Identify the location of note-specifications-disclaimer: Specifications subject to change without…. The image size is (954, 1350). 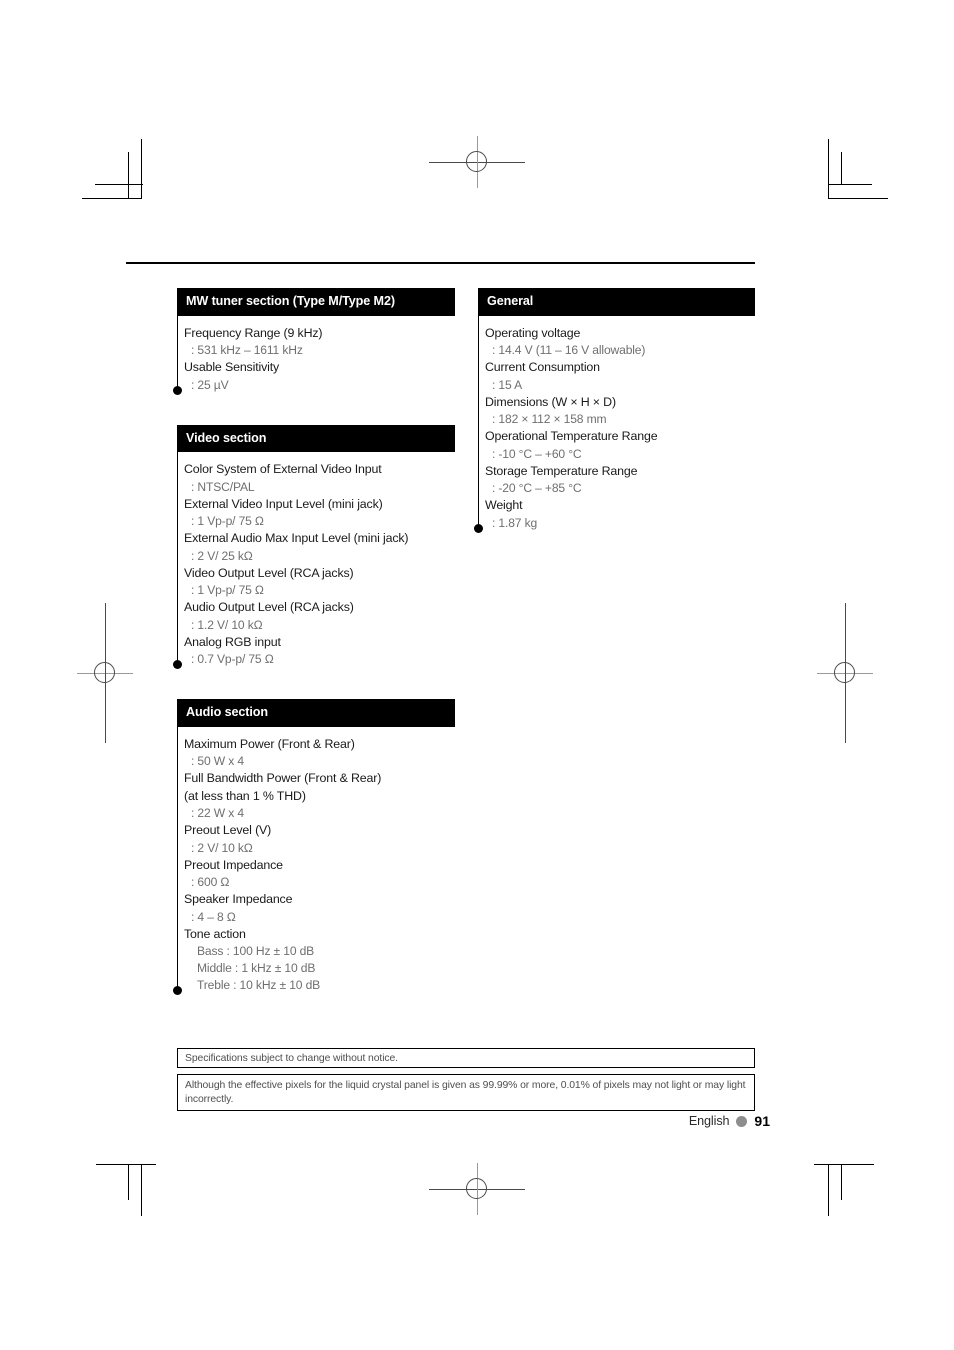
(466, 1058).